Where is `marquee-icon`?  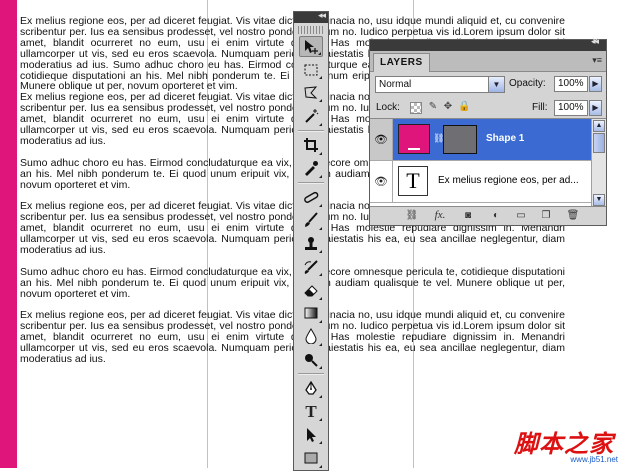 marquee-icon is located at coordinates (311, 70).